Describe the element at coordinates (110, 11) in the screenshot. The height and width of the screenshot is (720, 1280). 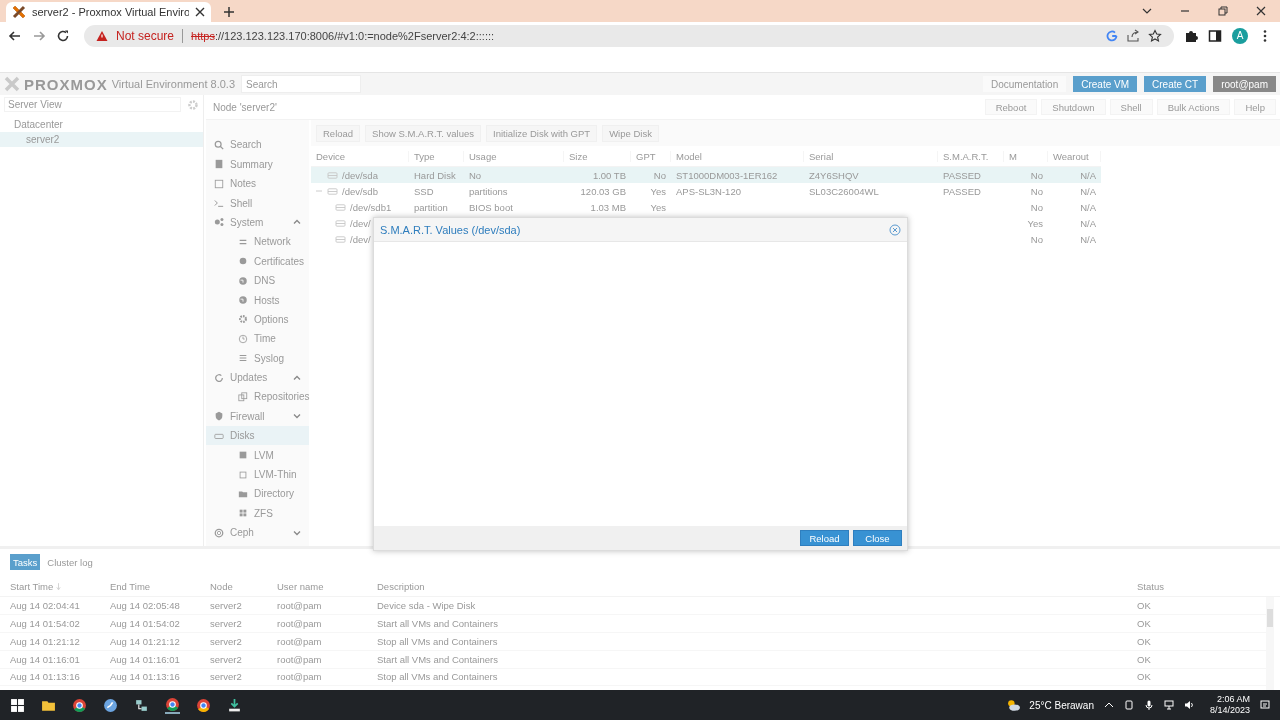
I see `tab-title: server2 - Proxmox Virtual Enviro` at that location.